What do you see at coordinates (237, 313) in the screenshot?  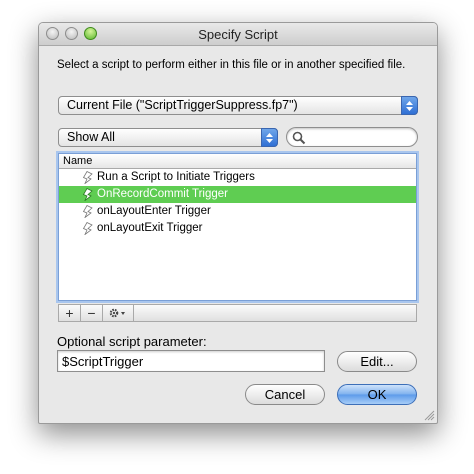 I see `list-footer-bar: + −` at bounding box center [237, 313].